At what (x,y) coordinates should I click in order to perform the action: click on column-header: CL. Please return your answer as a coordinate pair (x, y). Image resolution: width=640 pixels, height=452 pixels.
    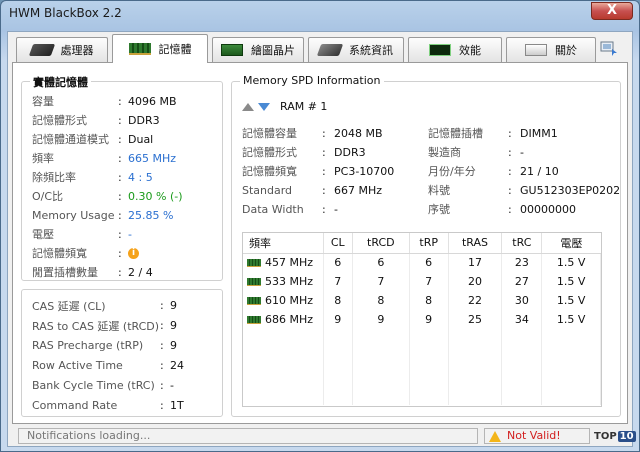
    Looking at the image, I should click on (338, 243).